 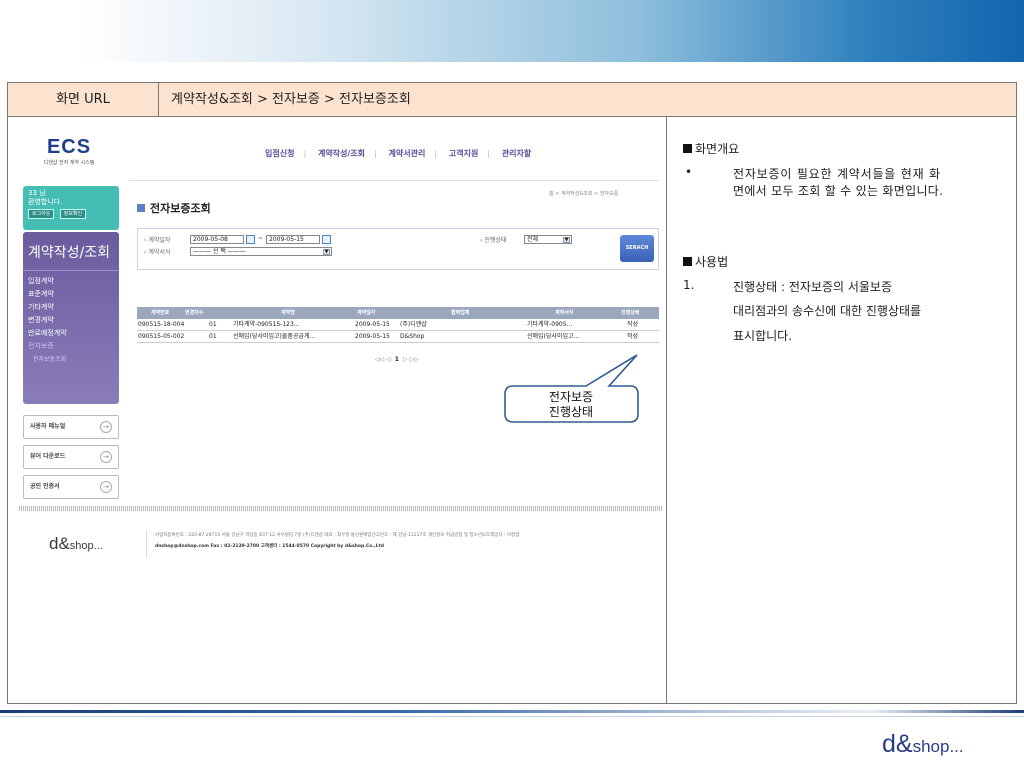 I want to click on footer-separator, so click(x=146, y=544).